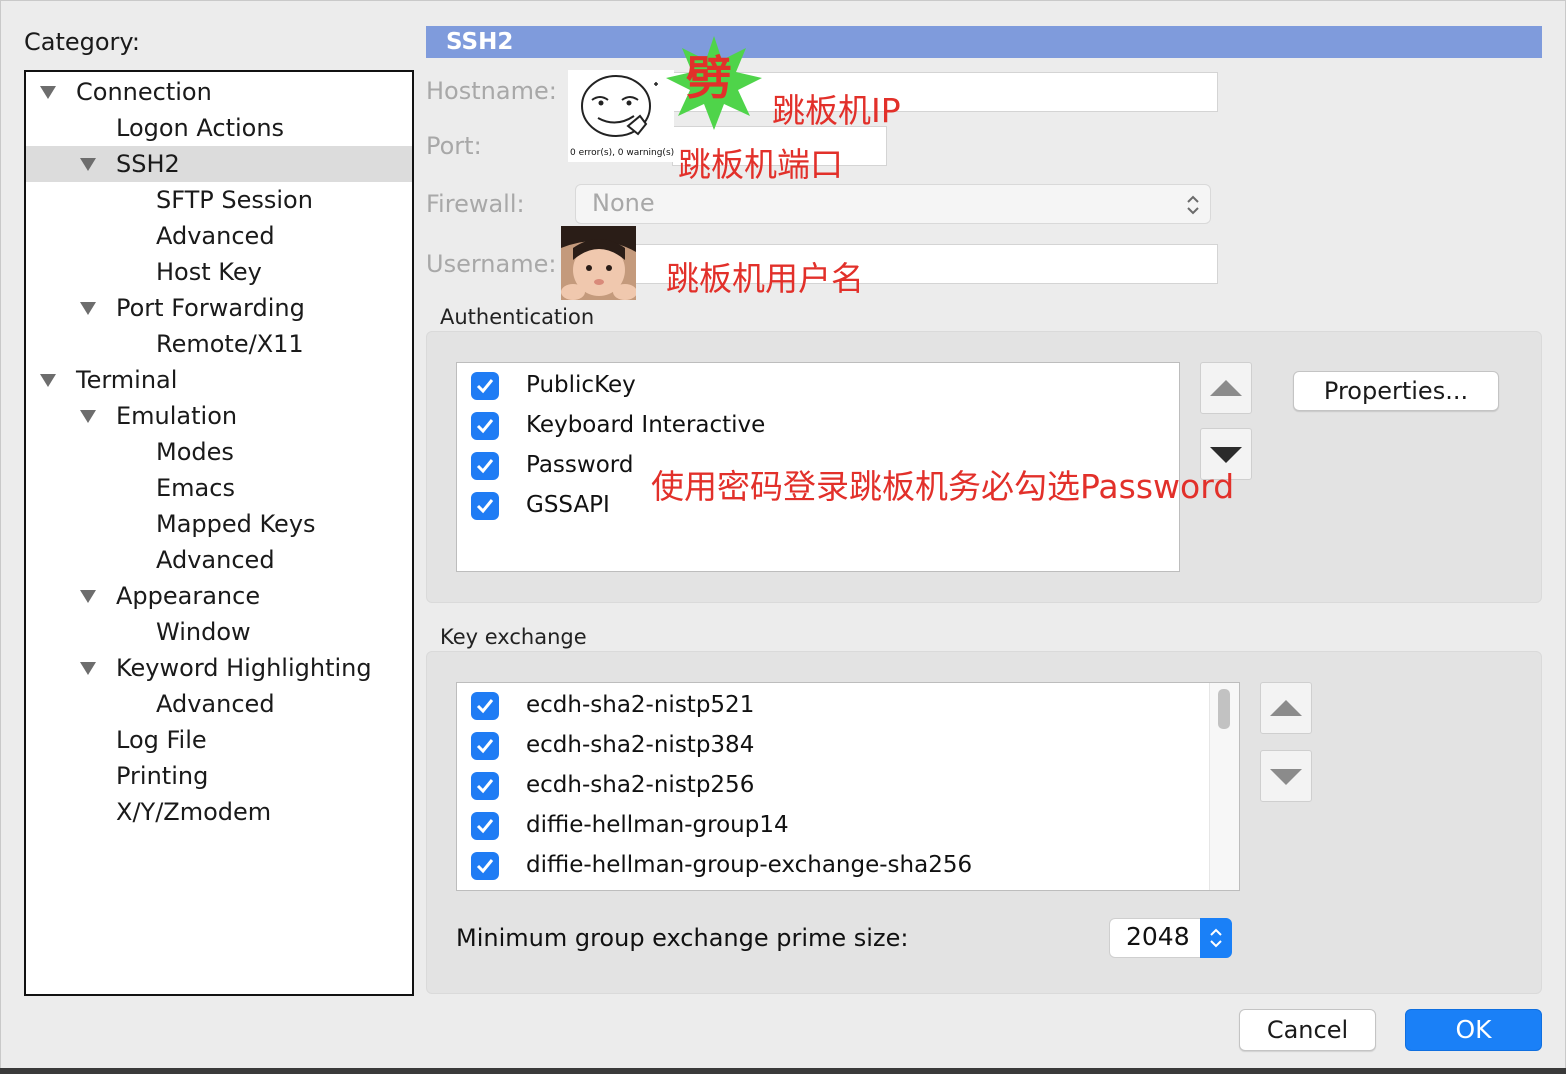  I want to click on kex-item-label: ecdh-sha2-nistp256, so click(640, 785).